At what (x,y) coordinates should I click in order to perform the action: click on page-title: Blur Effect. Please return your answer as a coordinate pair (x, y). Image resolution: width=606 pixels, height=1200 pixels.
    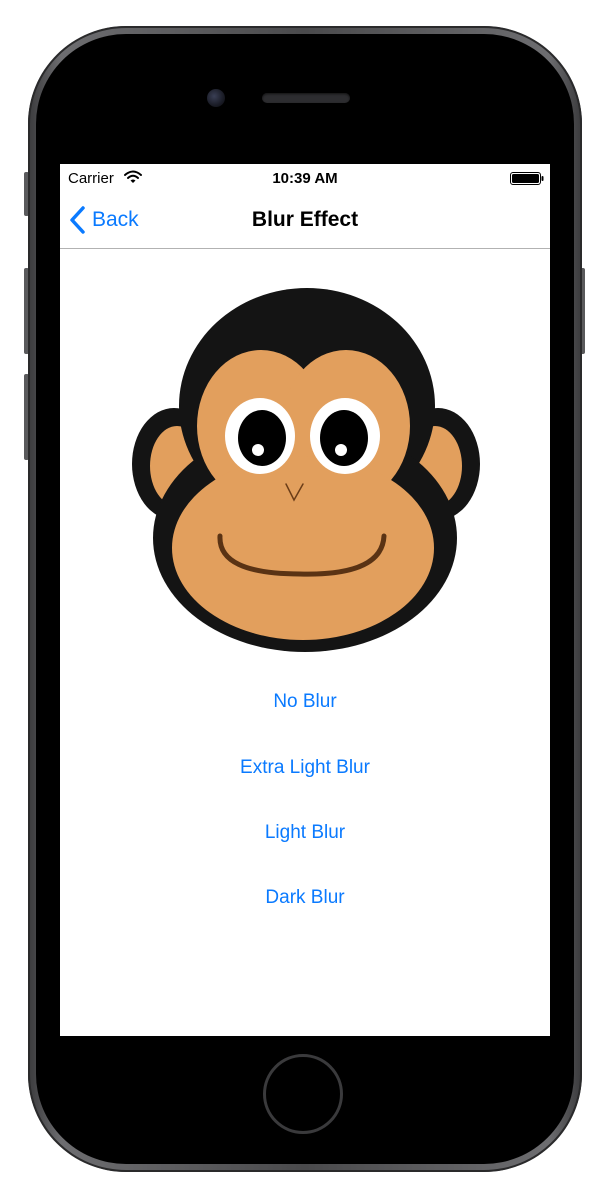
    Looking at the image, I should click on (305, 219).